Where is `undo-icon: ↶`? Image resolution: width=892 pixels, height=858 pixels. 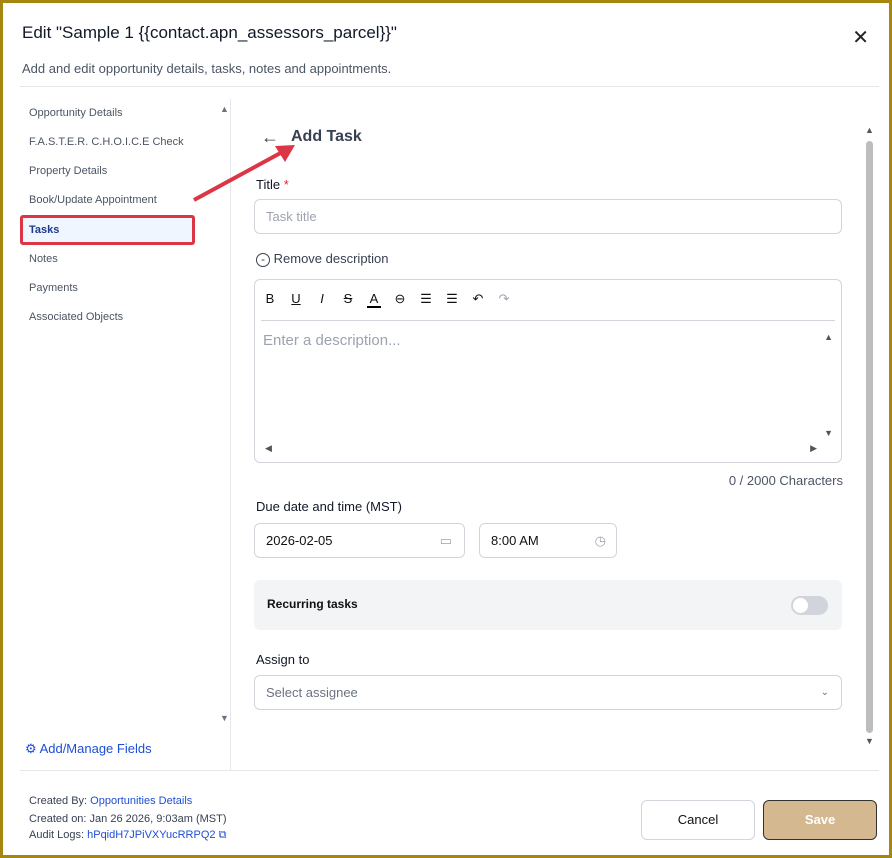 undo-icon: ↶ is located at coordinates (478, 299).